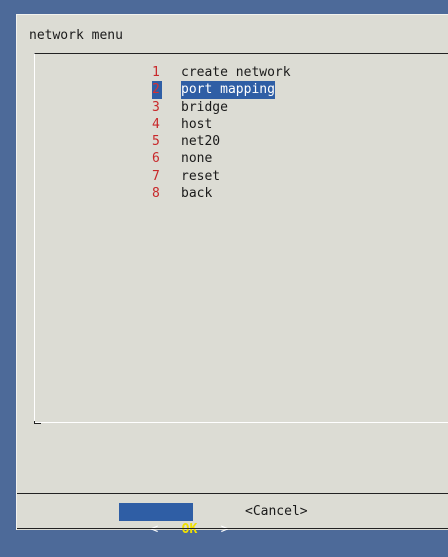 Image resolution: width=448 pixels, height=557 pixels. I want to click on menu-item-number: 2, so click(157, 90).